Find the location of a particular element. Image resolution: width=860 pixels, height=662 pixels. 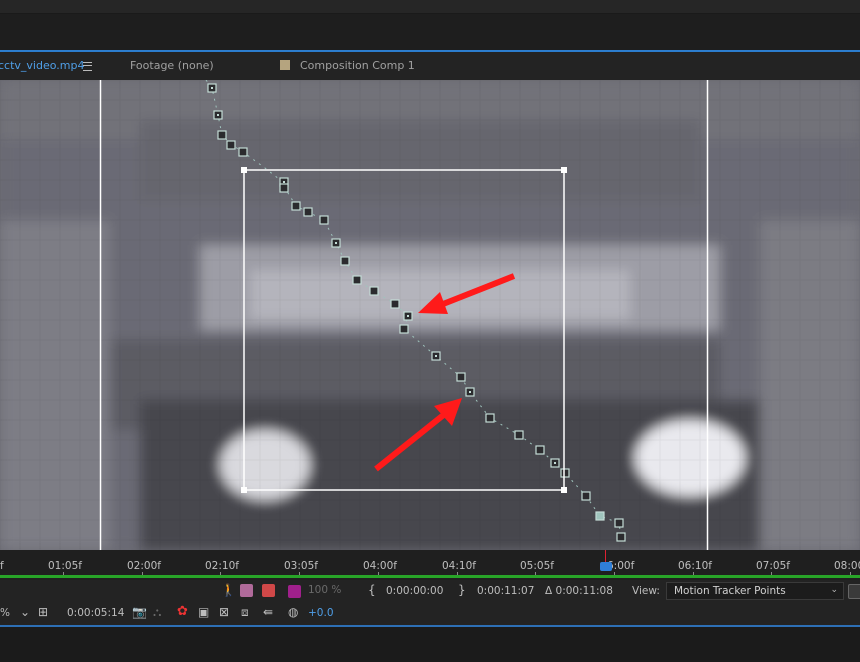

playhead-handle is located at coordinates (606, 566).